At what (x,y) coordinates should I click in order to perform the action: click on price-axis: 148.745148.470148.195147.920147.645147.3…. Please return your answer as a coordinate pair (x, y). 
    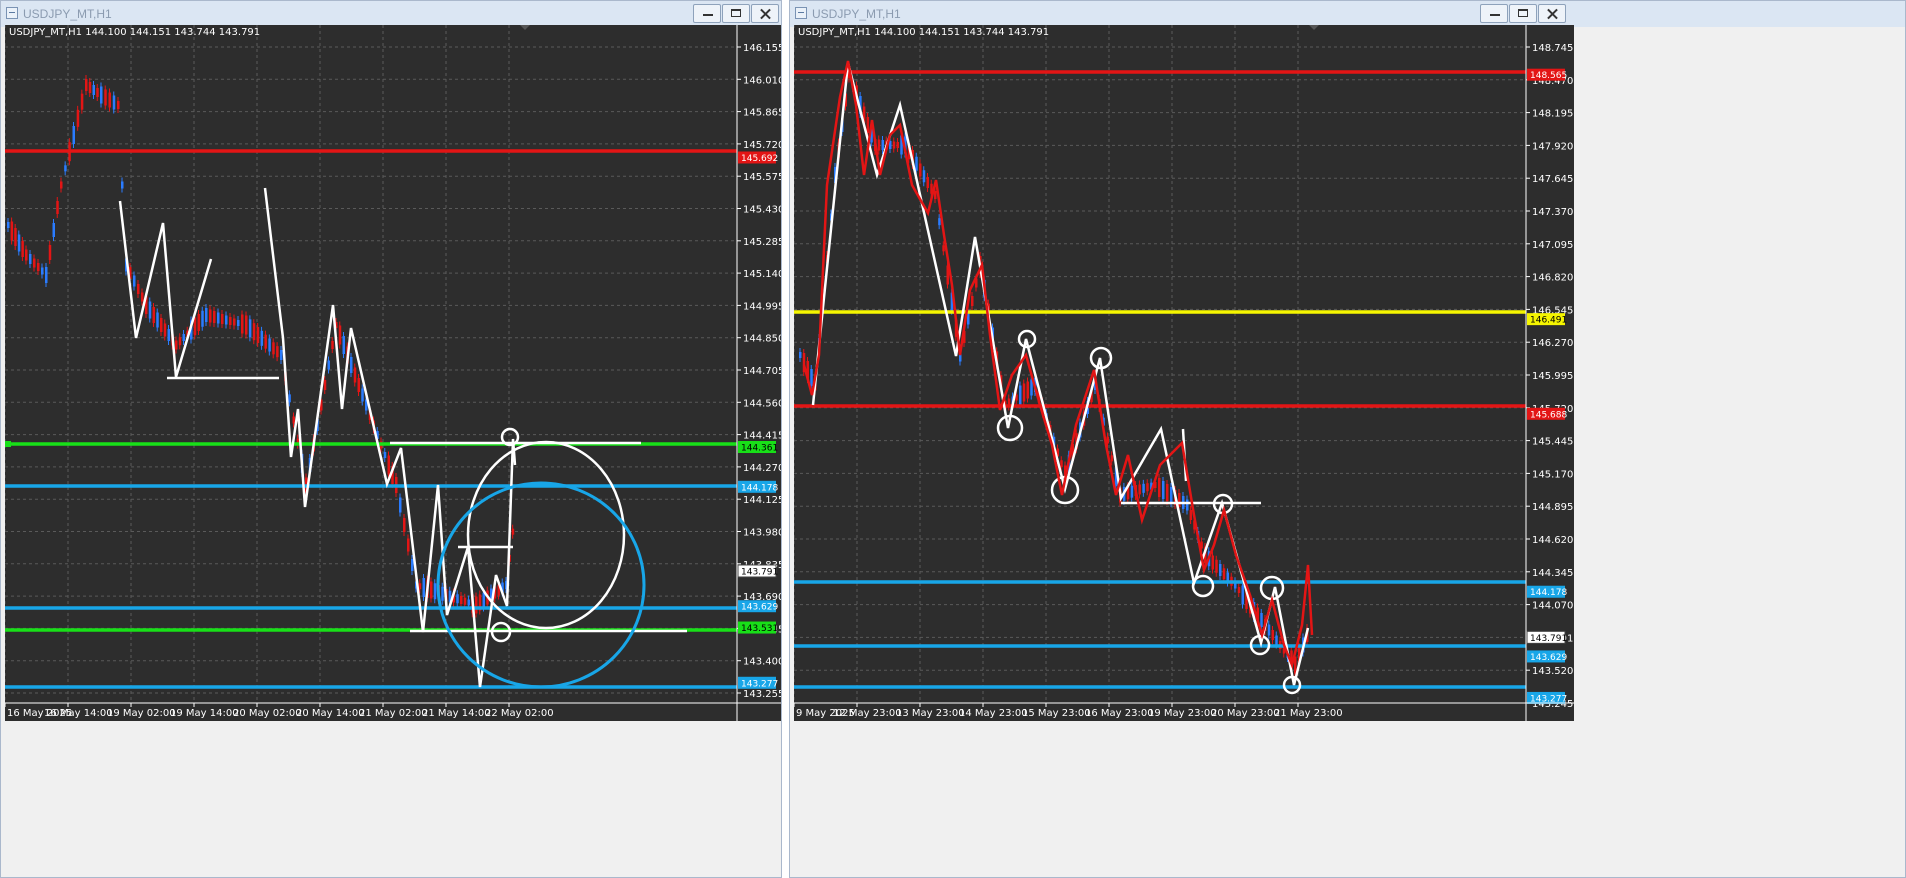
    Looking at the image, I should click on (1549, 376).